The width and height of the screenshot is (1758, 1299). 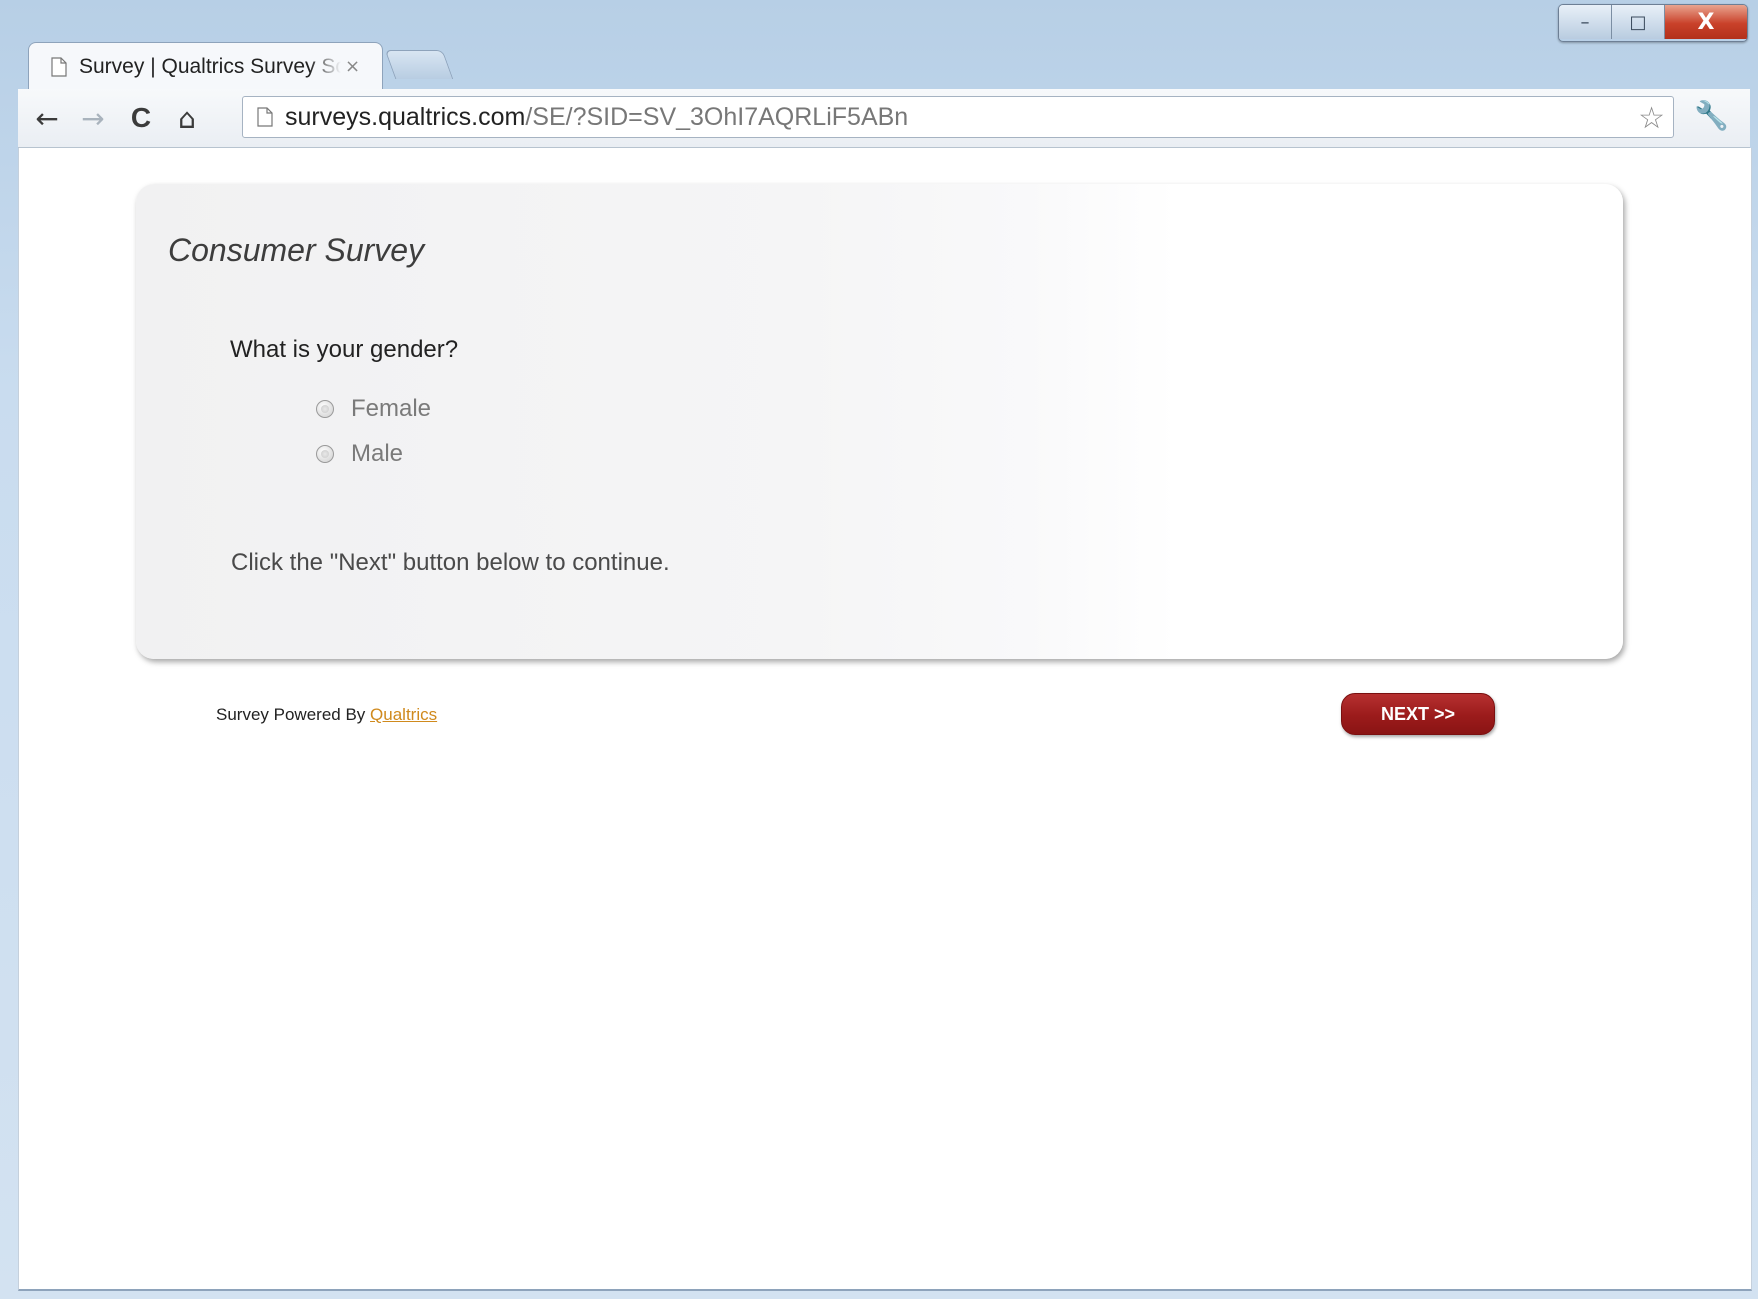 I want to click on url-host: surveys.qualtrics.com, so click(x=405, y=116).